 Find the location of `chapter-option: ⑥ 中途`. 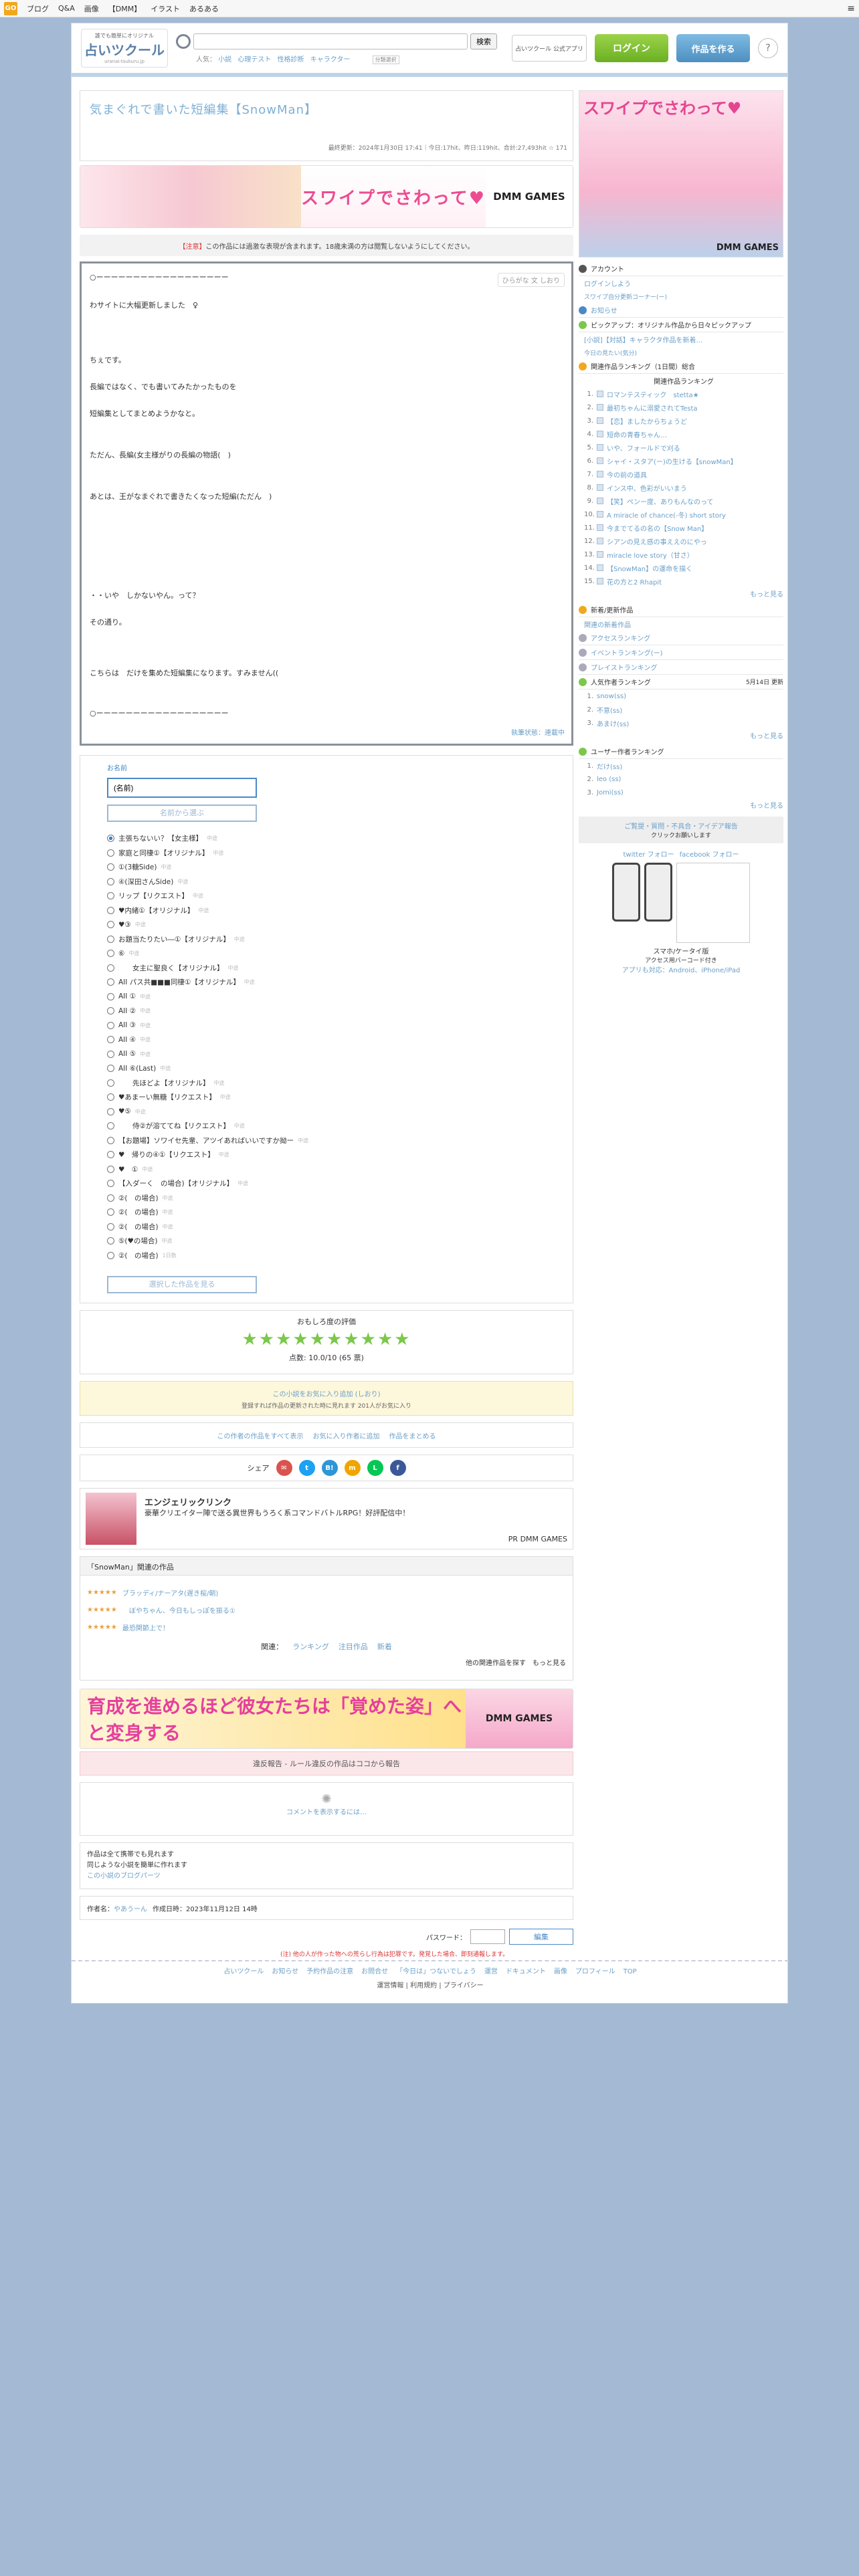

chapter-option: ⑥ 中途 is located at coordinates (326, 953).